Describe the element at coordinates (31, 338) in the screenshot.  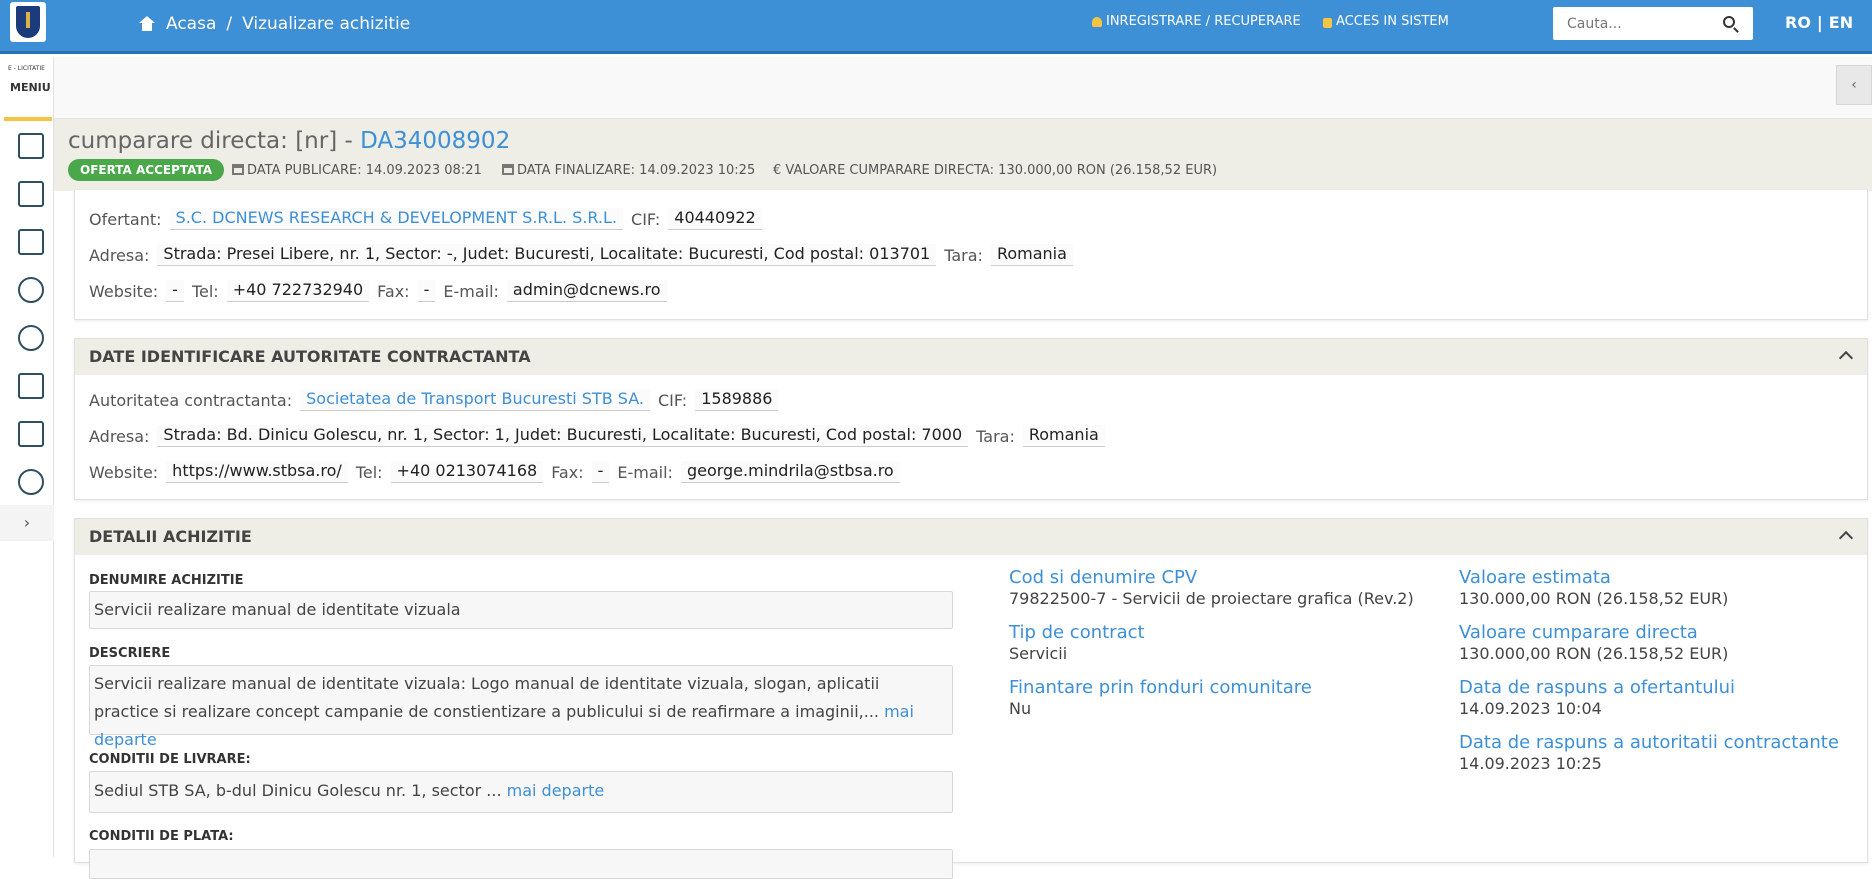
I see `users-icon` at that location.